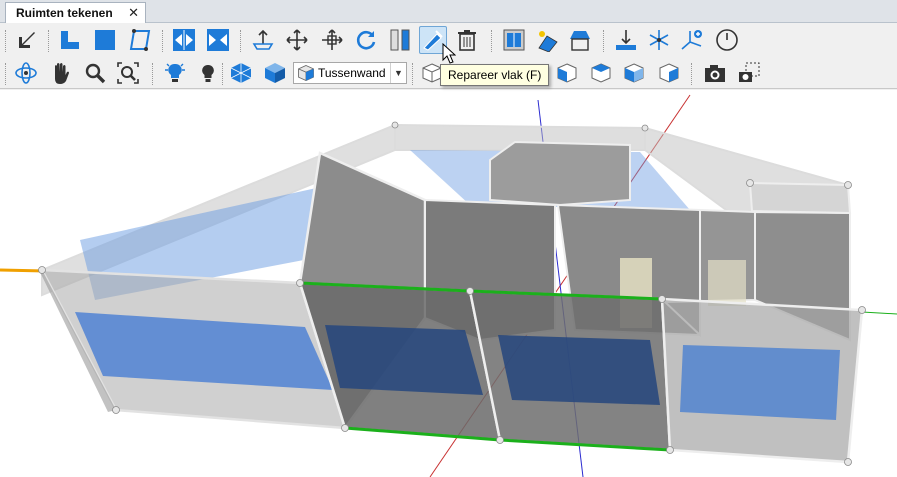  What do you see at coordinates (669, 73) in the screenshot?
I see `view-back-icon` at bounding box center [669, 73].